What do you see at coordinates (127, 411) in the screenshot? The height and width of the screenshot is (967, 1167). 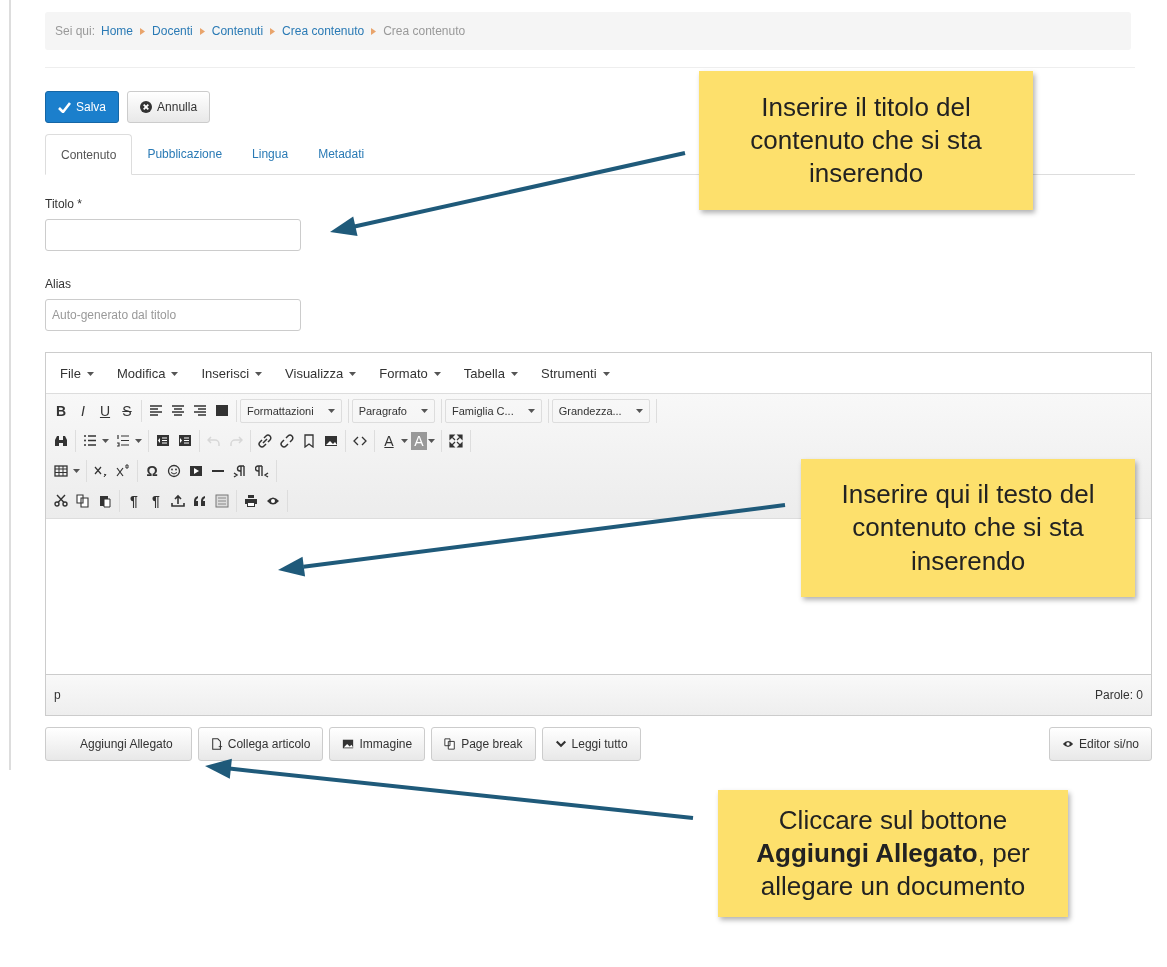 I see `toolbar-button: S` at bounding box center [127, 411].